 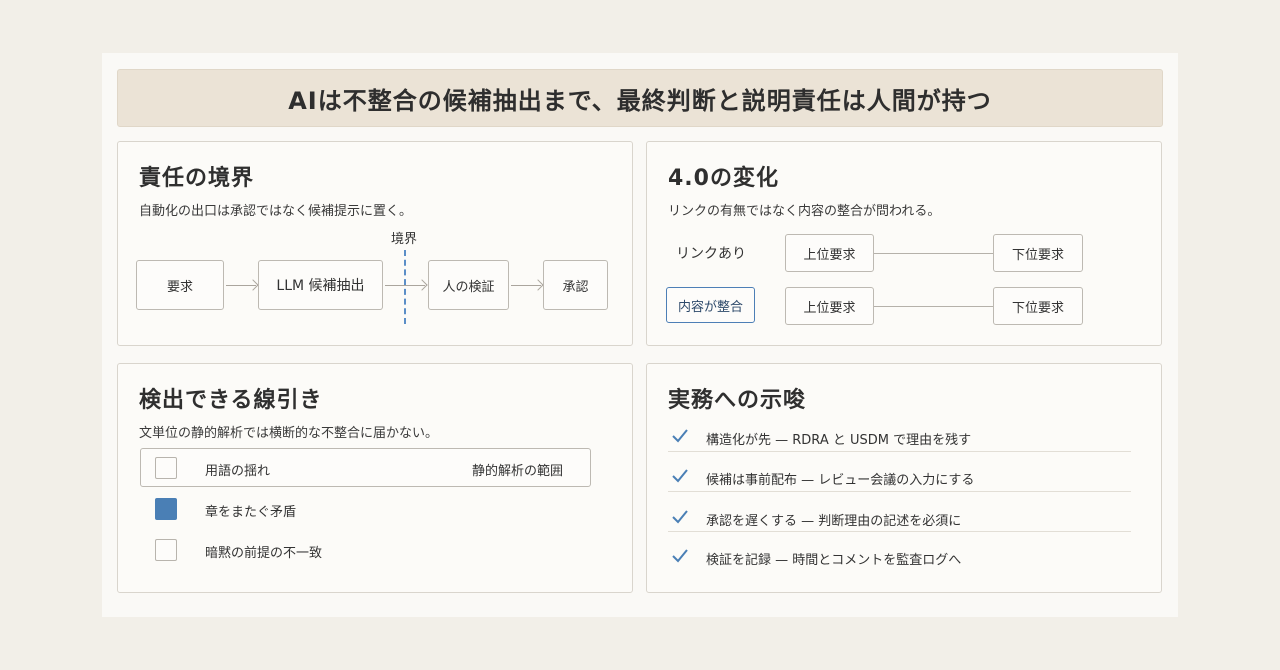 I want to click on practice-item: 検証を記録 — 時間とコメントを監査ログへ, so click(x=899, y=559).